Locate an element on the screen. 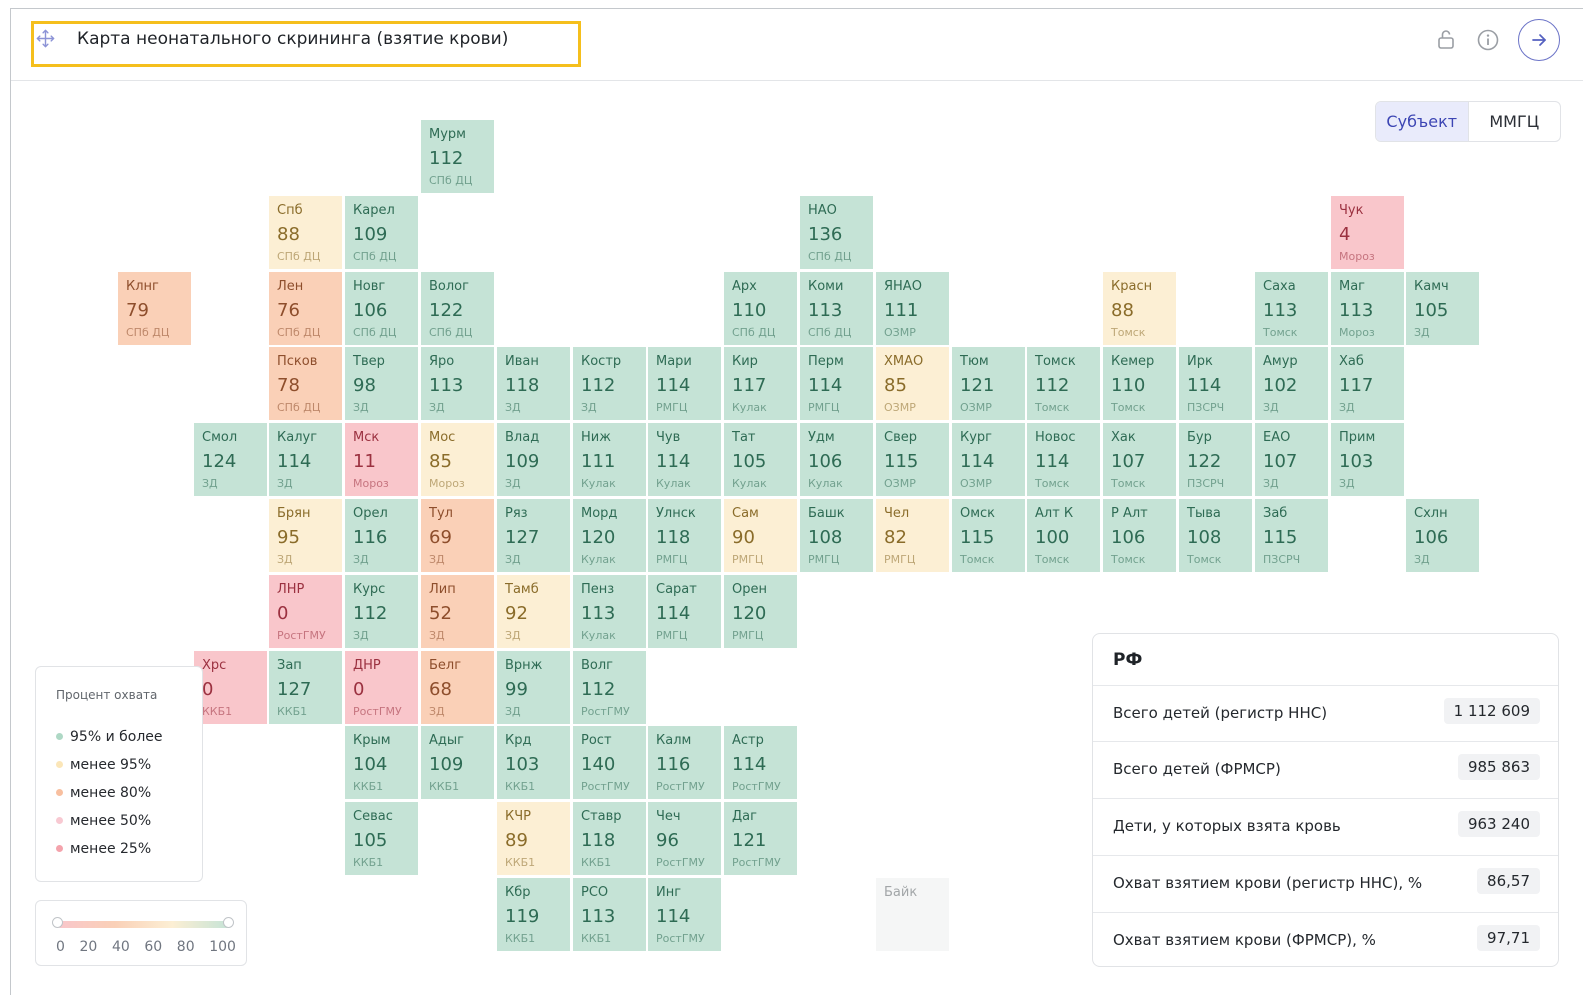  region-tile: Ставр 118 ККБ1 is located at coordinates (609, 838).